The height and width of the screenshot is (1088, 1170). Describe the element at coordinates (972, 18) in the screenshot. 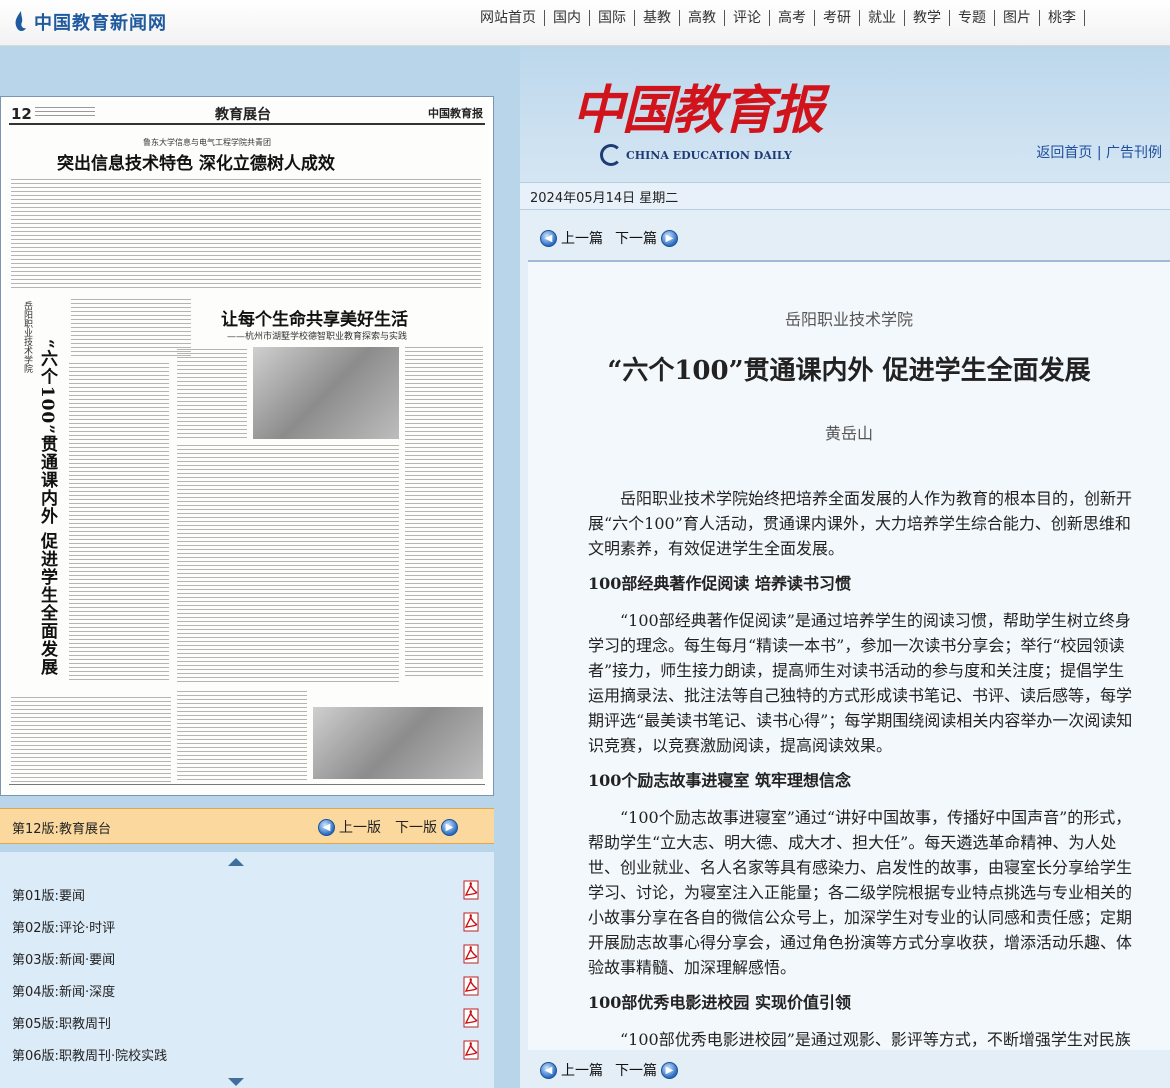

I see `nav-topics: 专题` at that location.